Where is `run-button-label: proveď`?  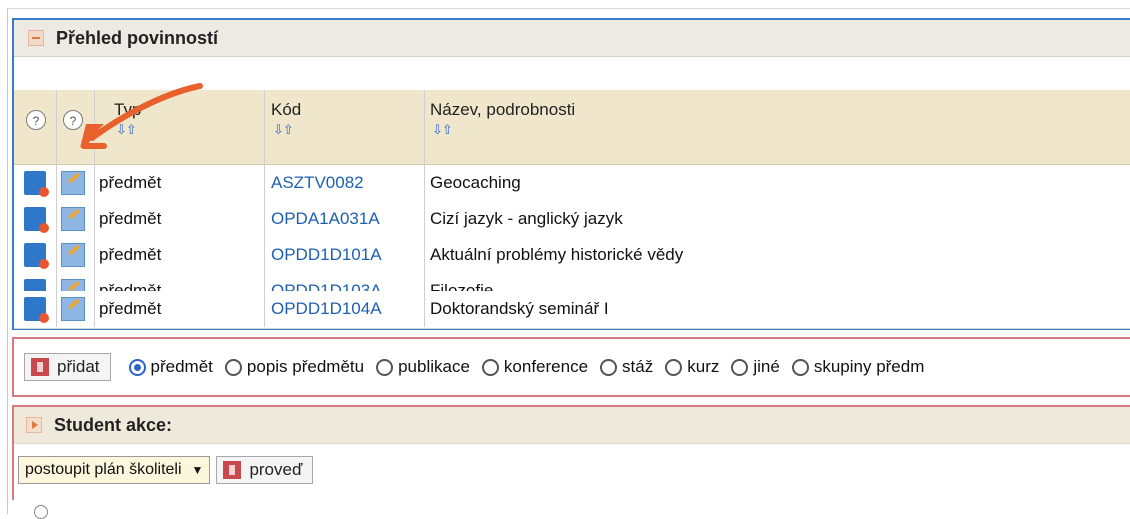 run-button-label: proveď is located at coordinates (276, 469).